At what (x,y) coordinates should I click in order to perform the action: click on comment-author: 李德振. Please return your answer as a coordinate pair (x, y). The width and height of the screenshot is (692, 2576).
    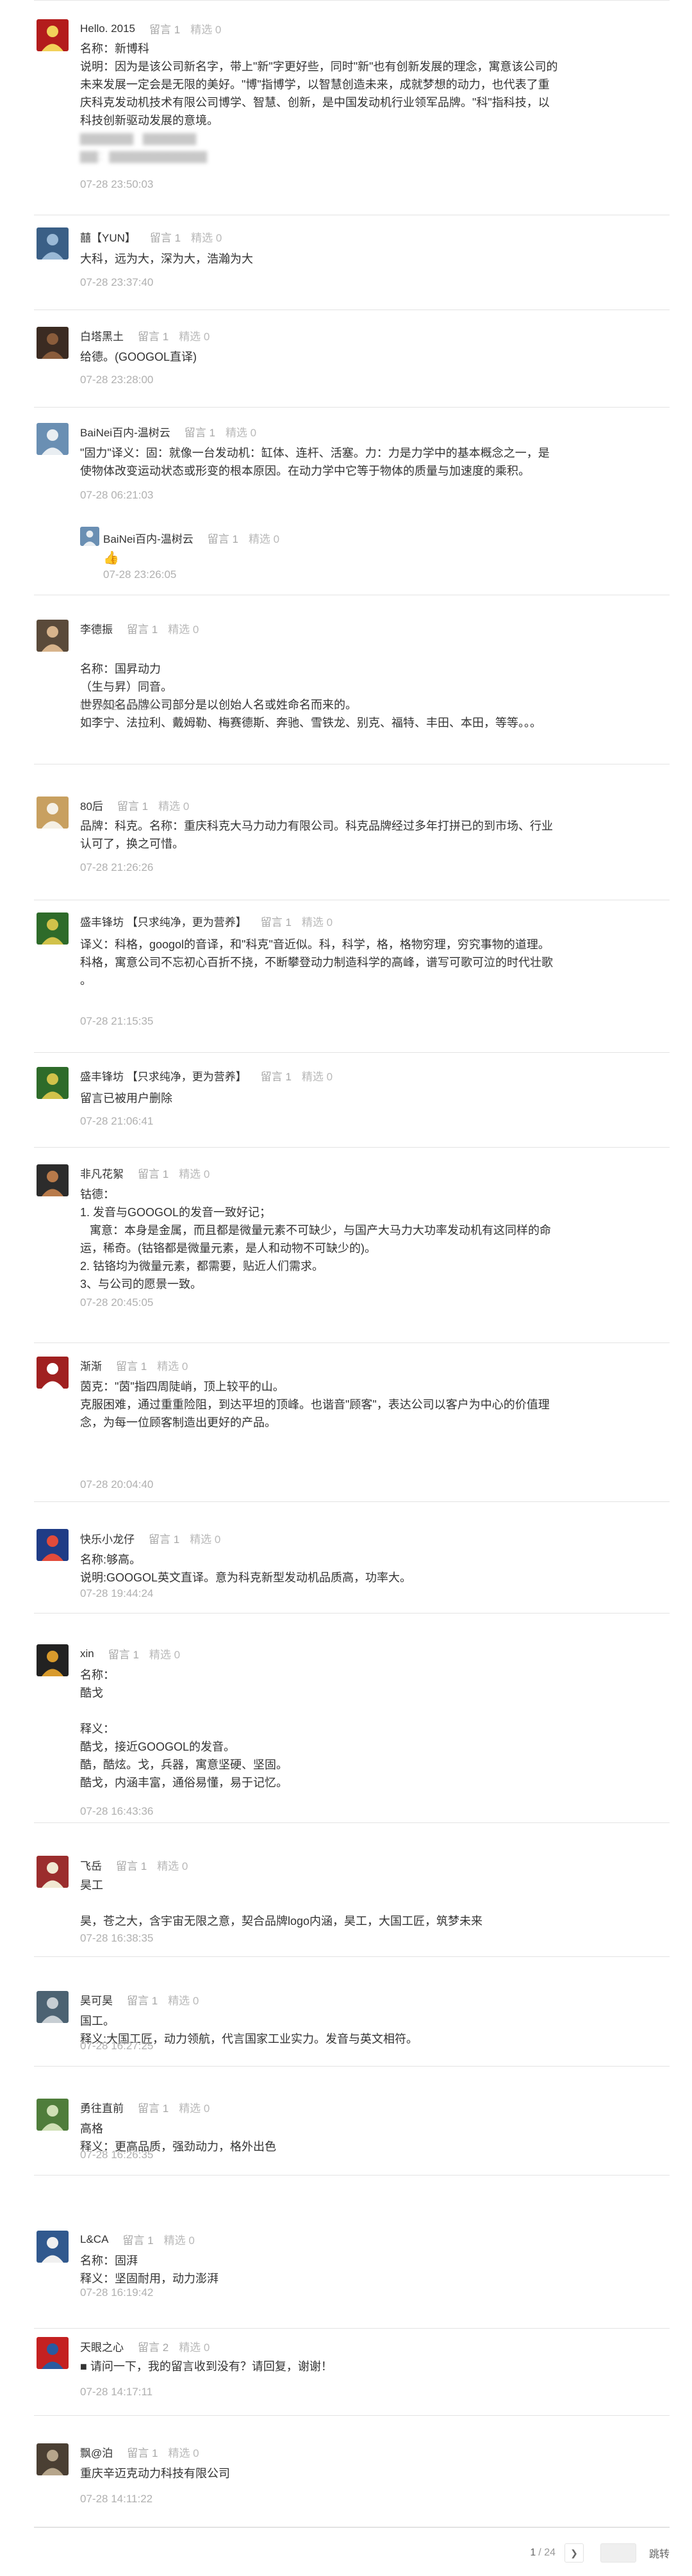
    Looking at the image, I should click on (96, 628).